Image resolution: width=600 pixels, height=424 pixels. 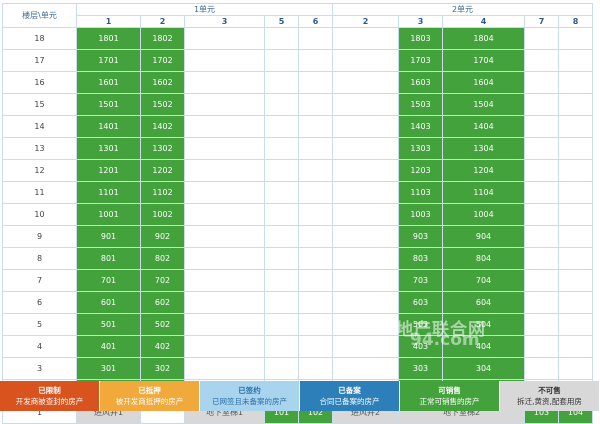 I want to click on room-cell: 1304, so click(x=483, y=148).